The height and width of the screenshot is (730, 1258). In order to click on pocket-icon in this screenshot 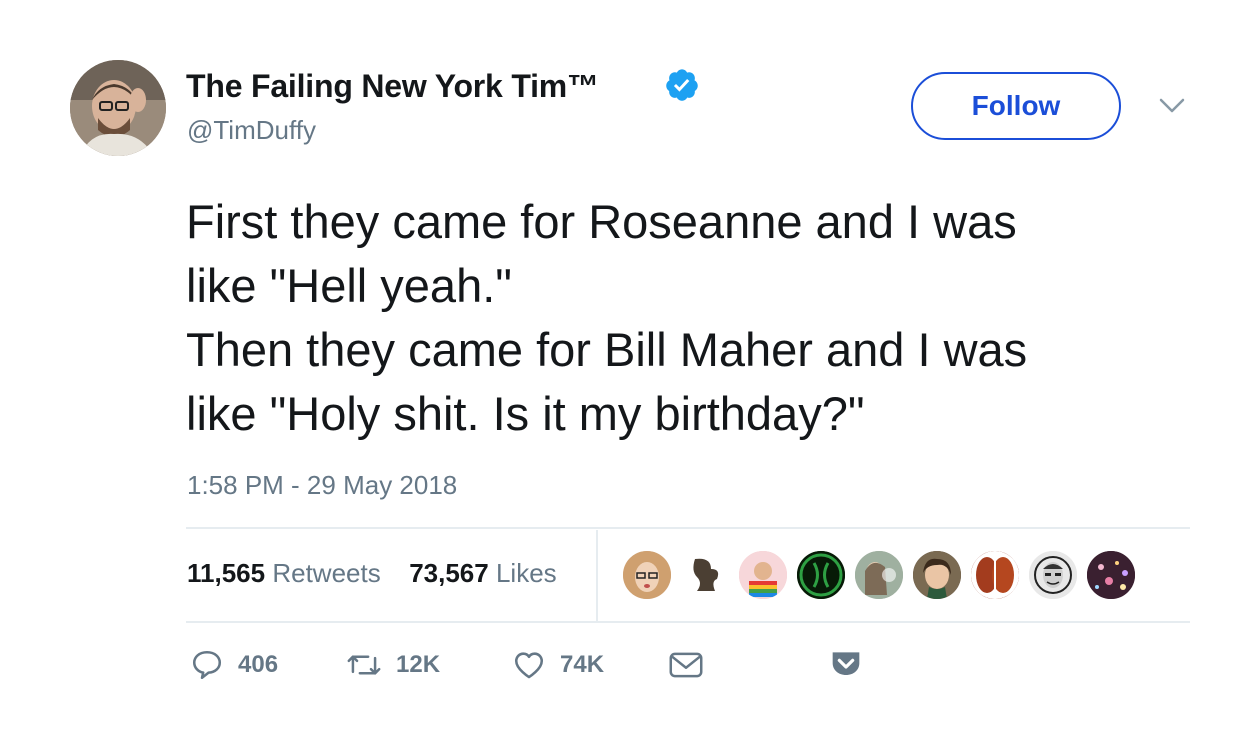, I will do `click(846, 663)`.